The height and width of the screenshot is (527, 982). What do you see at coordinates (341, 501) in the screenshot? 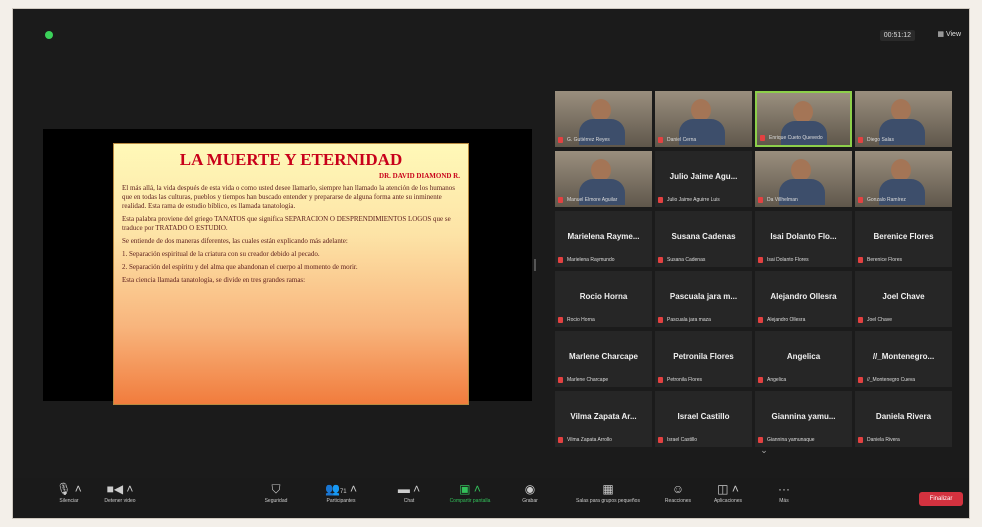
I see `participants-label: Participantes` at bounding box center [341, 501].